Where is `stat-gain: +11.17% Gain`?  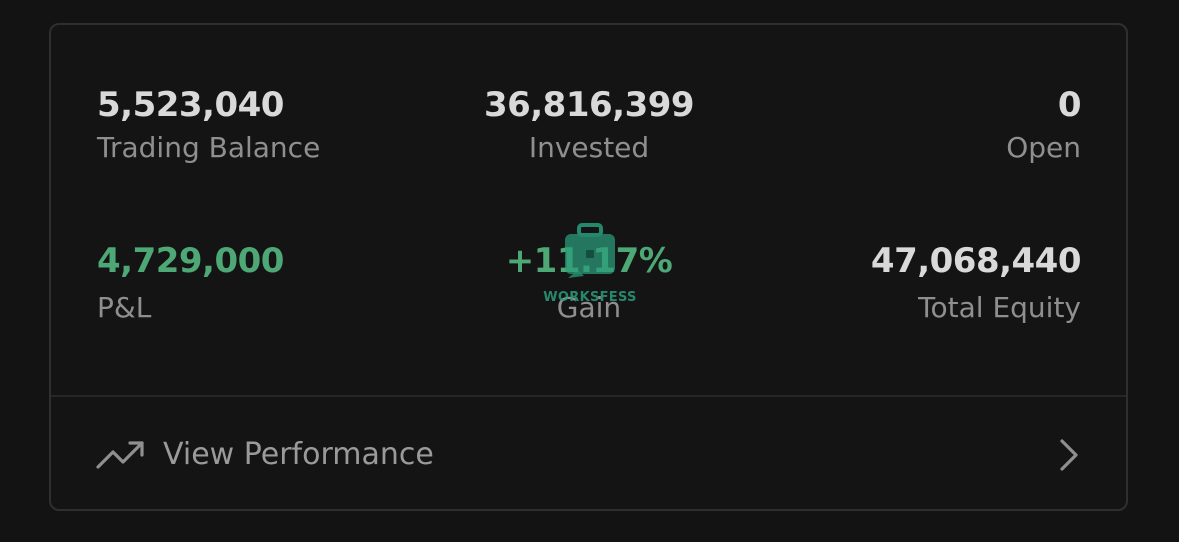 stat-gain: +11.17% Gain is located at coordinates (589, 283).